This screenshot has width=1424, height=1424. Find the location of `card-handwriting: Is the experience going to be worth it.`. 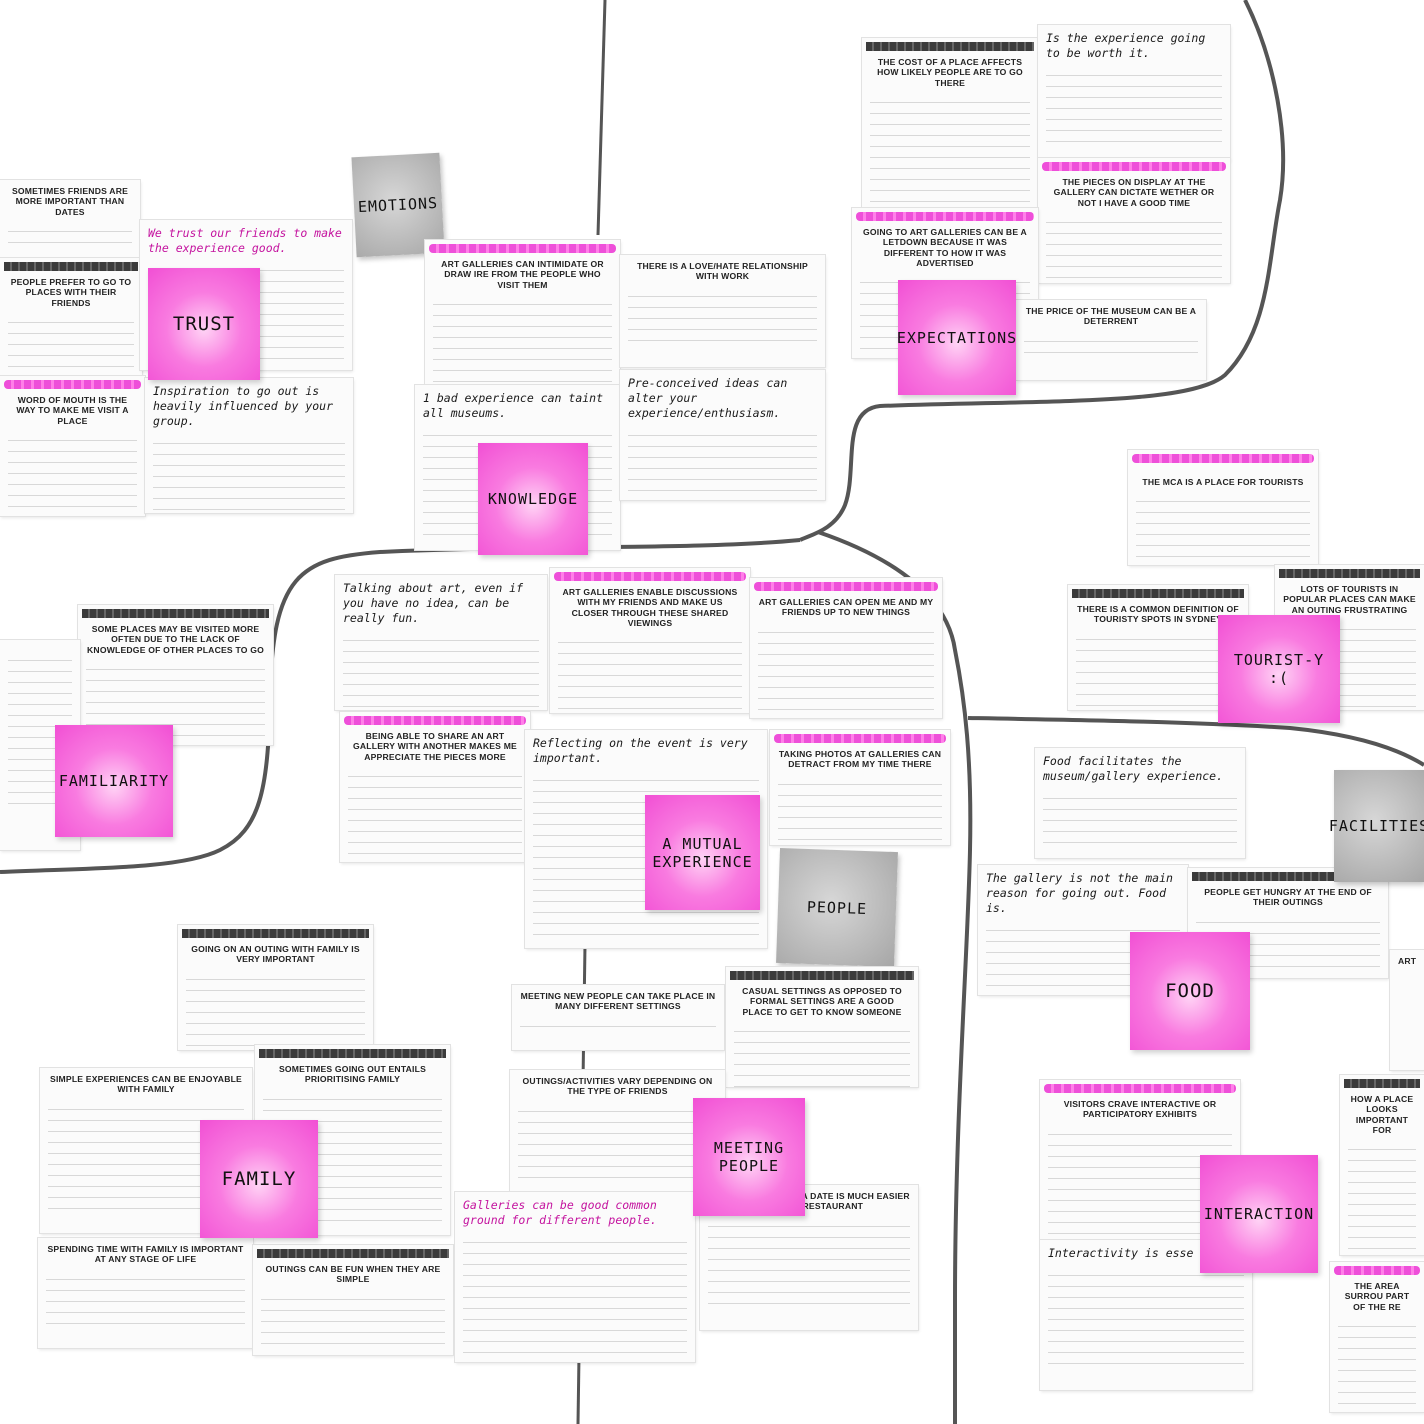

card-handwriting: Is the experience going to be worth it. is located at coordinates (1126, 45).